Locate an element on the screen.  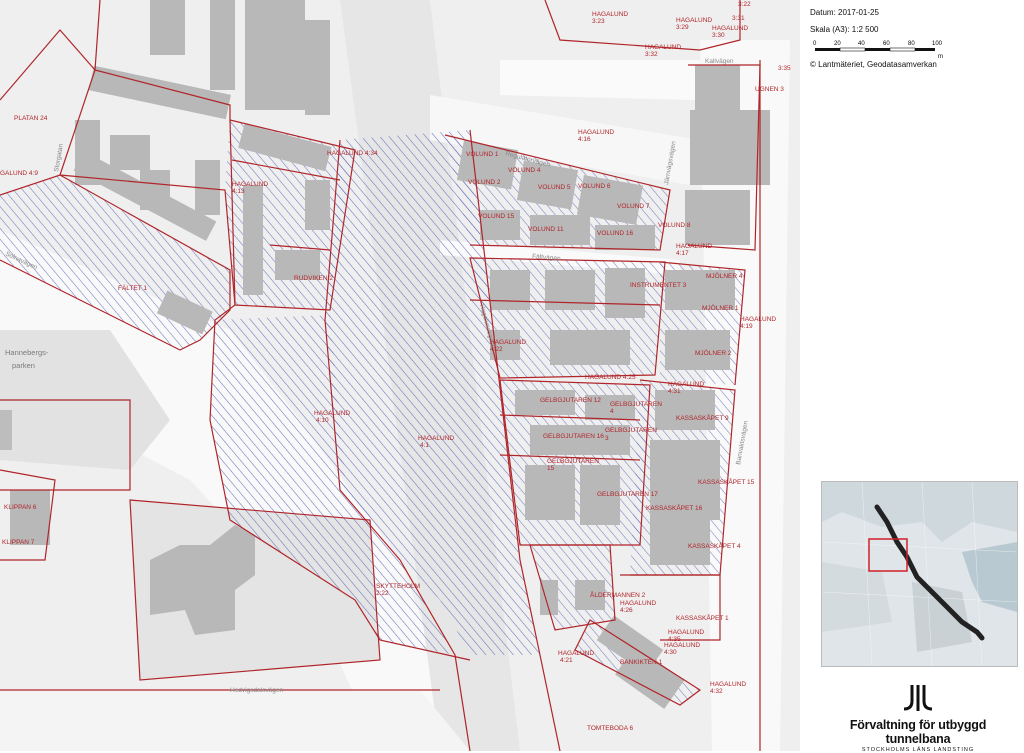
label-hagalund-4-9: GALUND 4:9 is located at coordinates (19, 173).